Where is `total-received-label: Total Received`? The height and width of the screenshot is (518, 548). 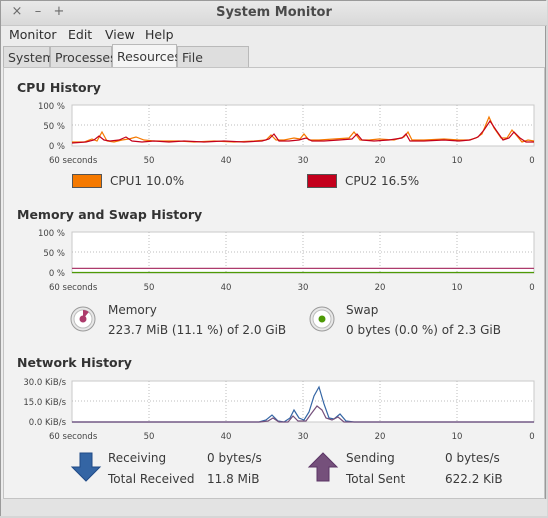
total-received-label: Total Received is located at coordinates (151, 479).